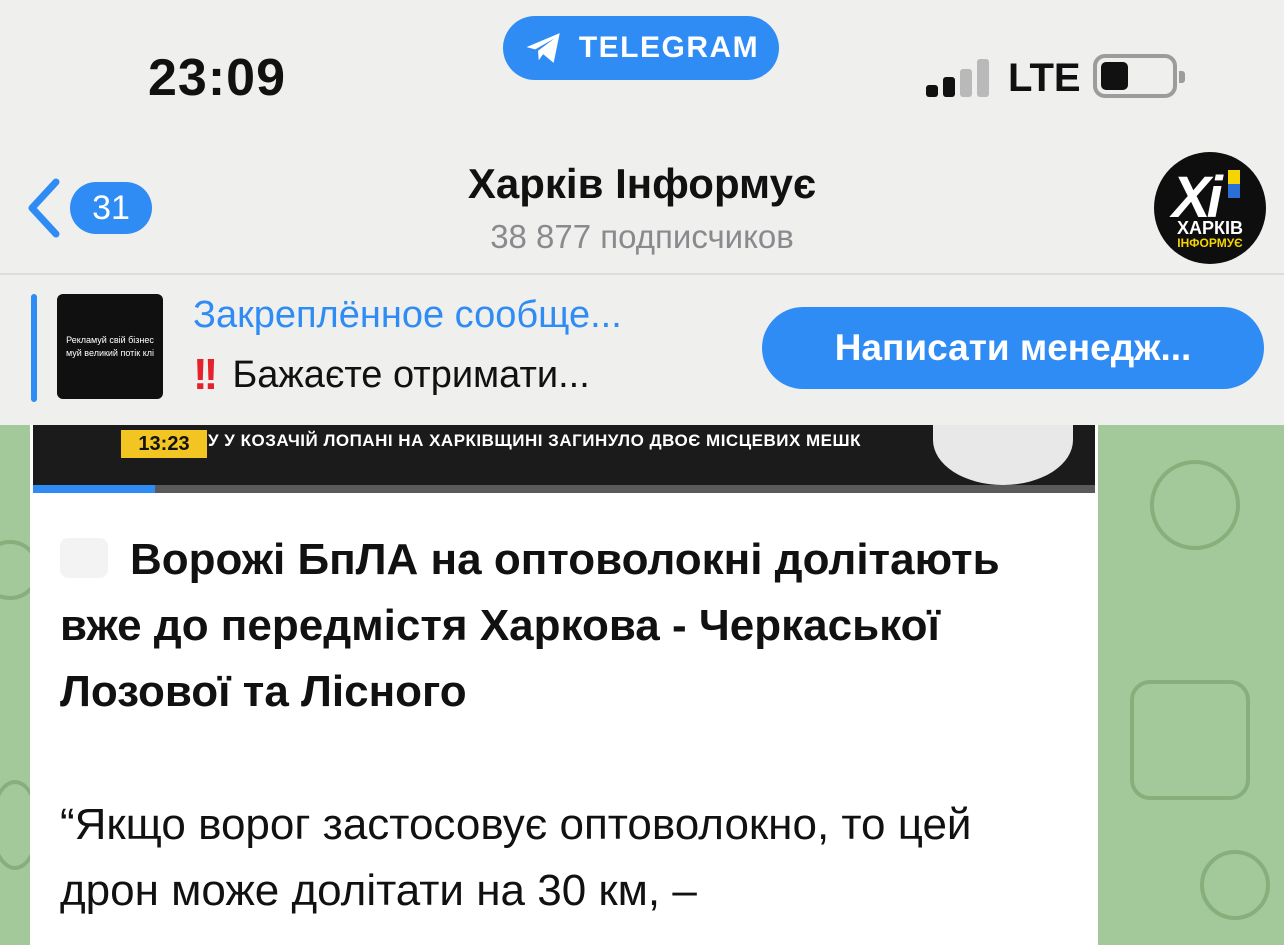 Image resolution: width=1284 pixels, height=945 pixels. I want to click on video-progress-track, so click(564, 489).